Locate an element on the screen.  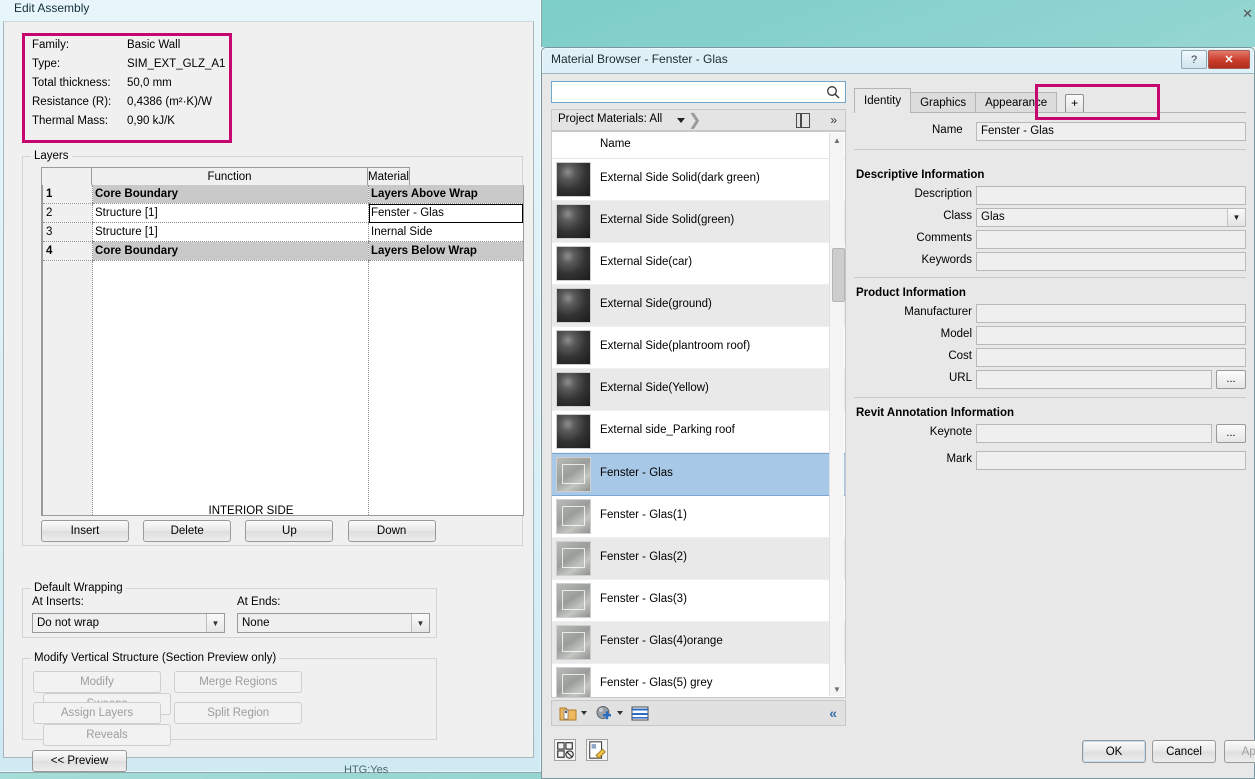
close-button: ✕ is located at coordinates (1229, 59).